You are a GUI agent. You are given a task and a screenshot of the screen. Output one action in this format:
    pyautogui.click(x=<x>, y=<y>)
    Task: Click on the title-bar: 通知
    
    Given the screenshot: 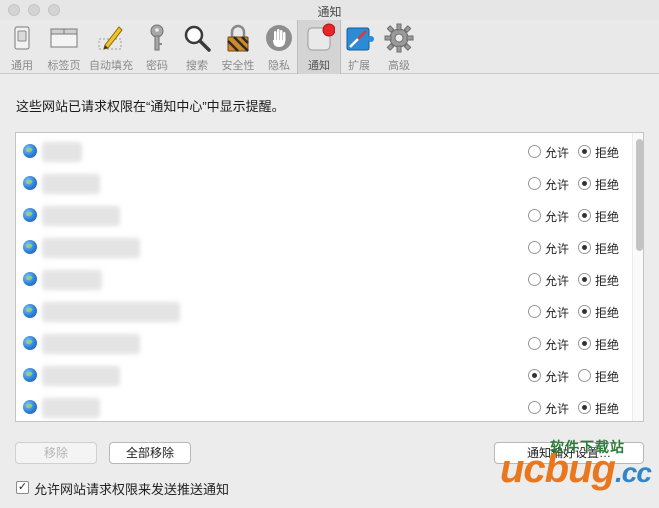 What is the action you would take?
    pyautogui.click(x=329, y=10)
    